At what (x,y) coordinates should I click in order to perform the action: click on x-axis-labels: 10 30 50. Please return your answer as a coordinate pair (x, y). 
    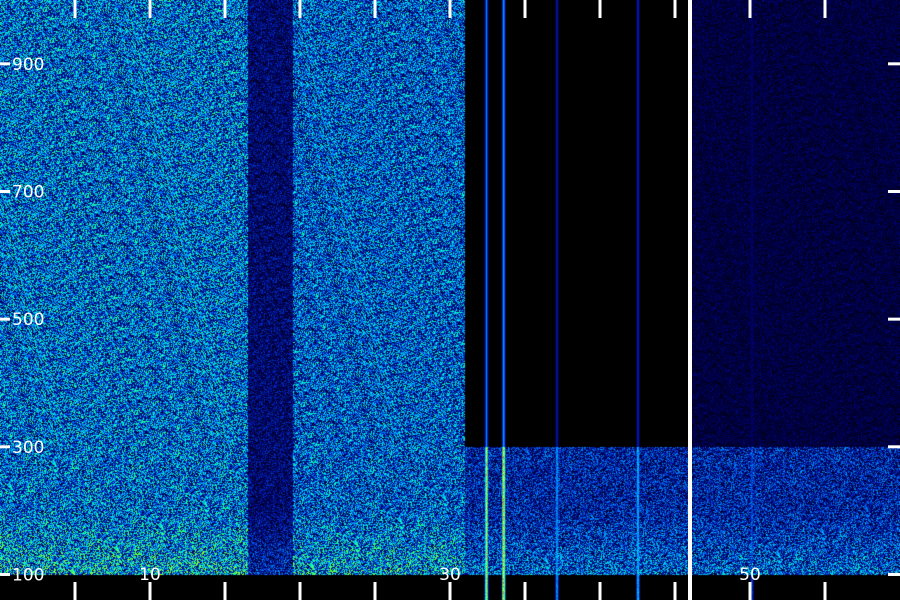
    Looking at the image, I should click on (450, 575).